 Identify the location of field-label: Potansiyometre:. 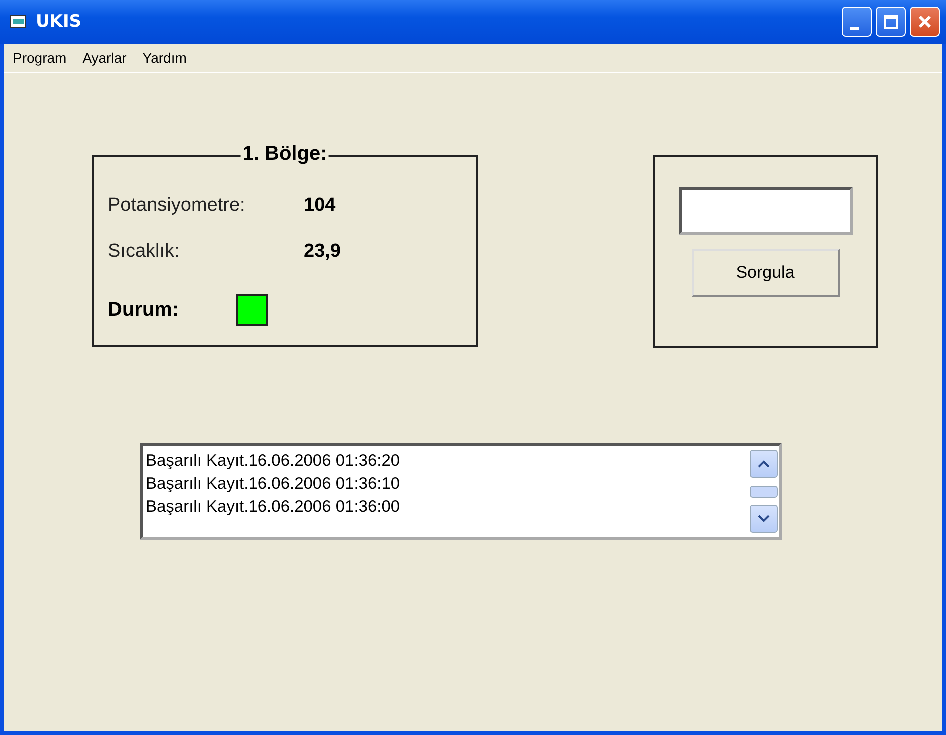
(177, 206).